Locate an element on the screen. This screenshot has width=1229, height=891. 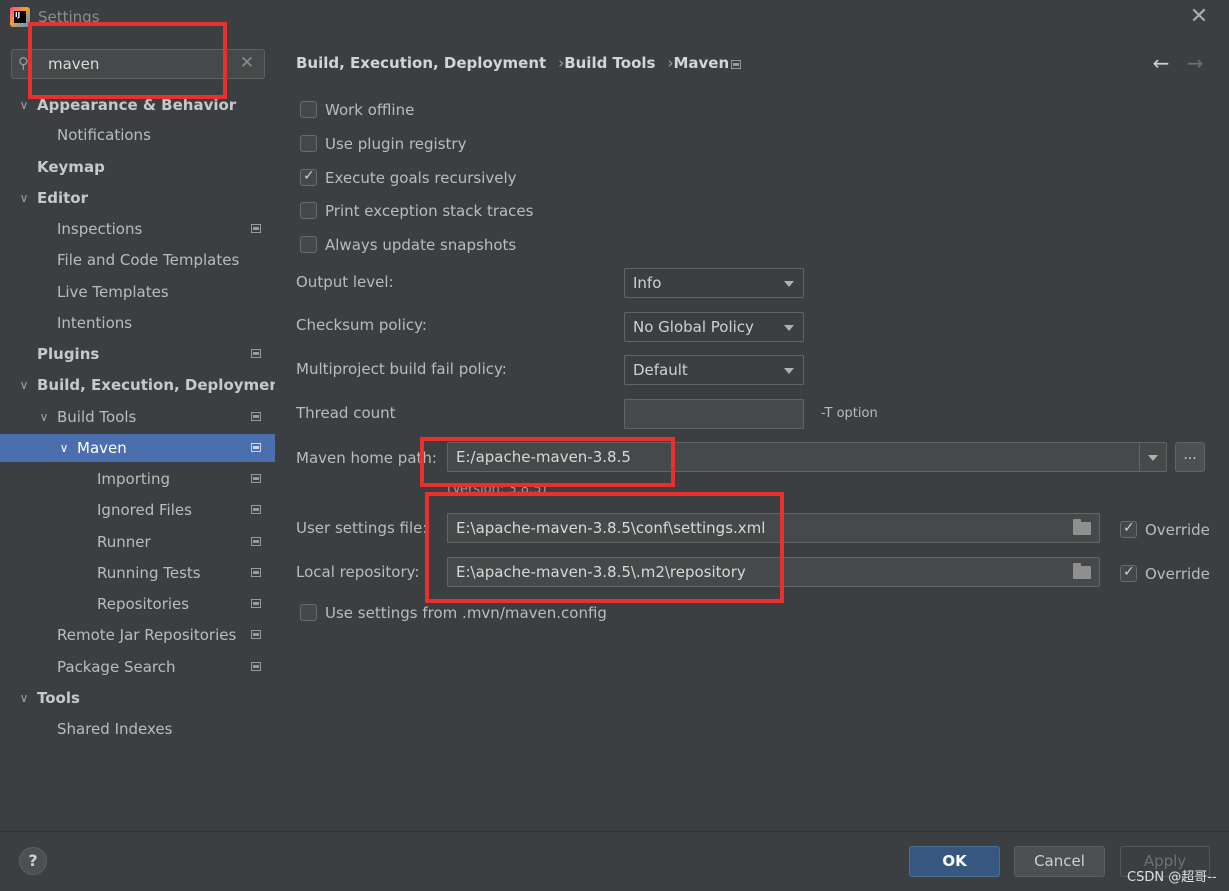
user-settings-label: User settings file: is located at coordinates (362, 528).